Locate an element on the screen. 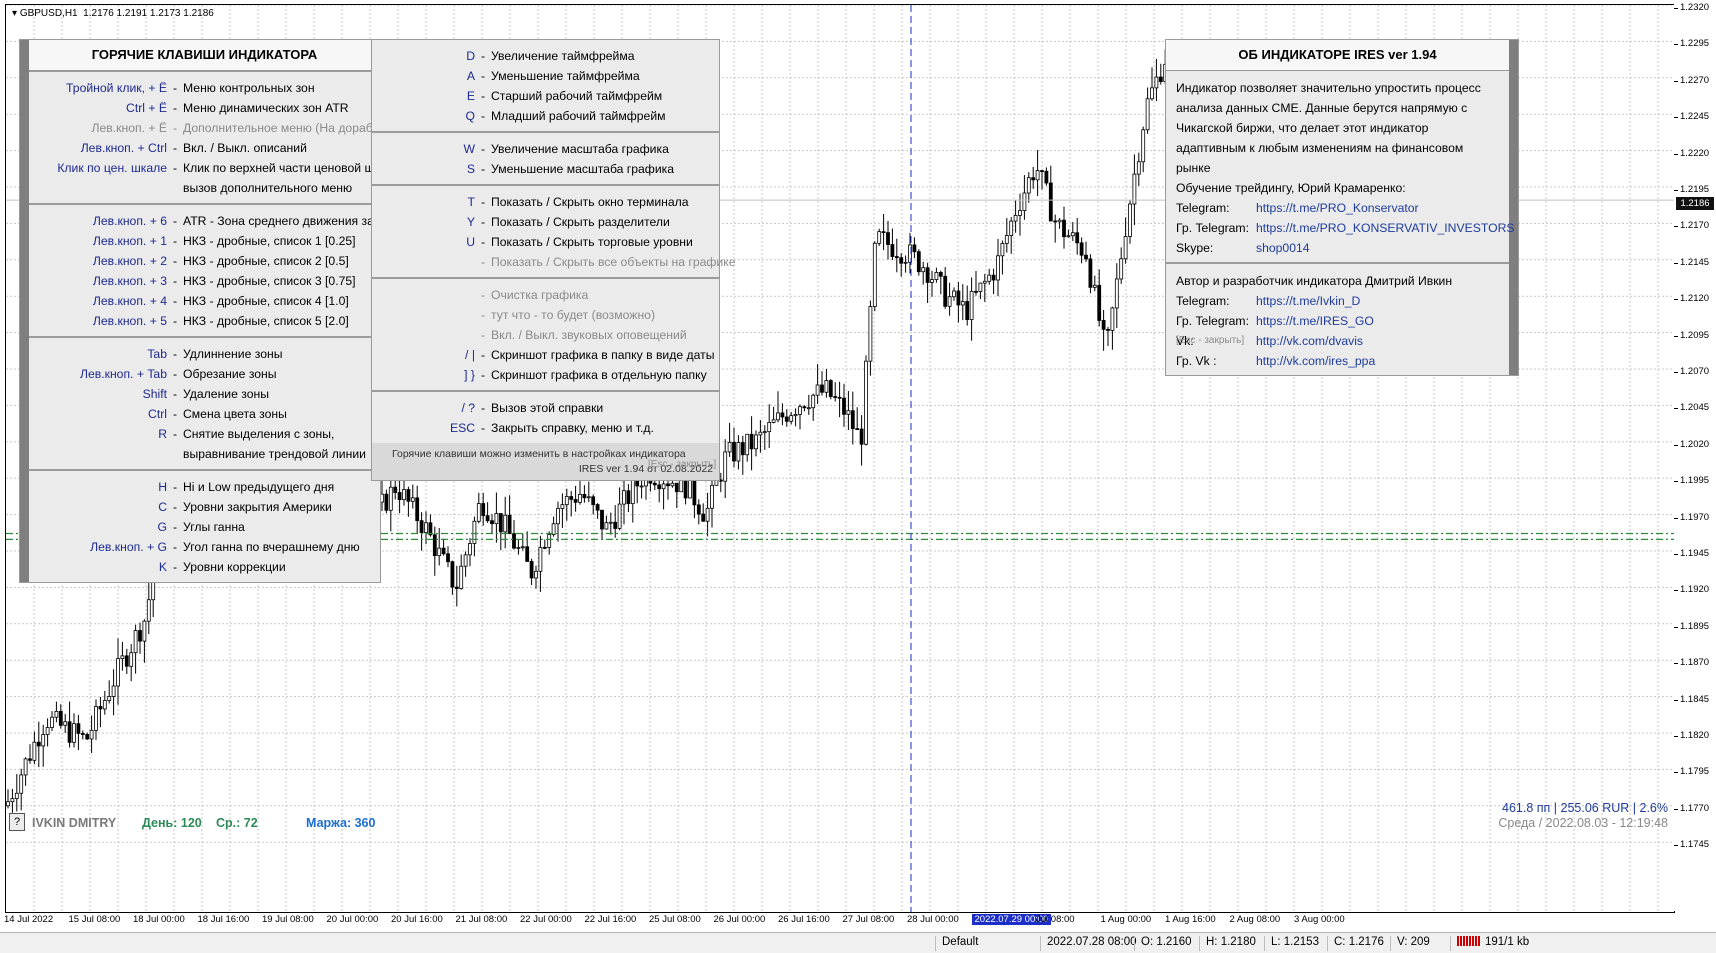 The height and width of the screenshot is (953, 1716). contact-link: http://vk.com/dvavis is located at coordinates (1309, 341).